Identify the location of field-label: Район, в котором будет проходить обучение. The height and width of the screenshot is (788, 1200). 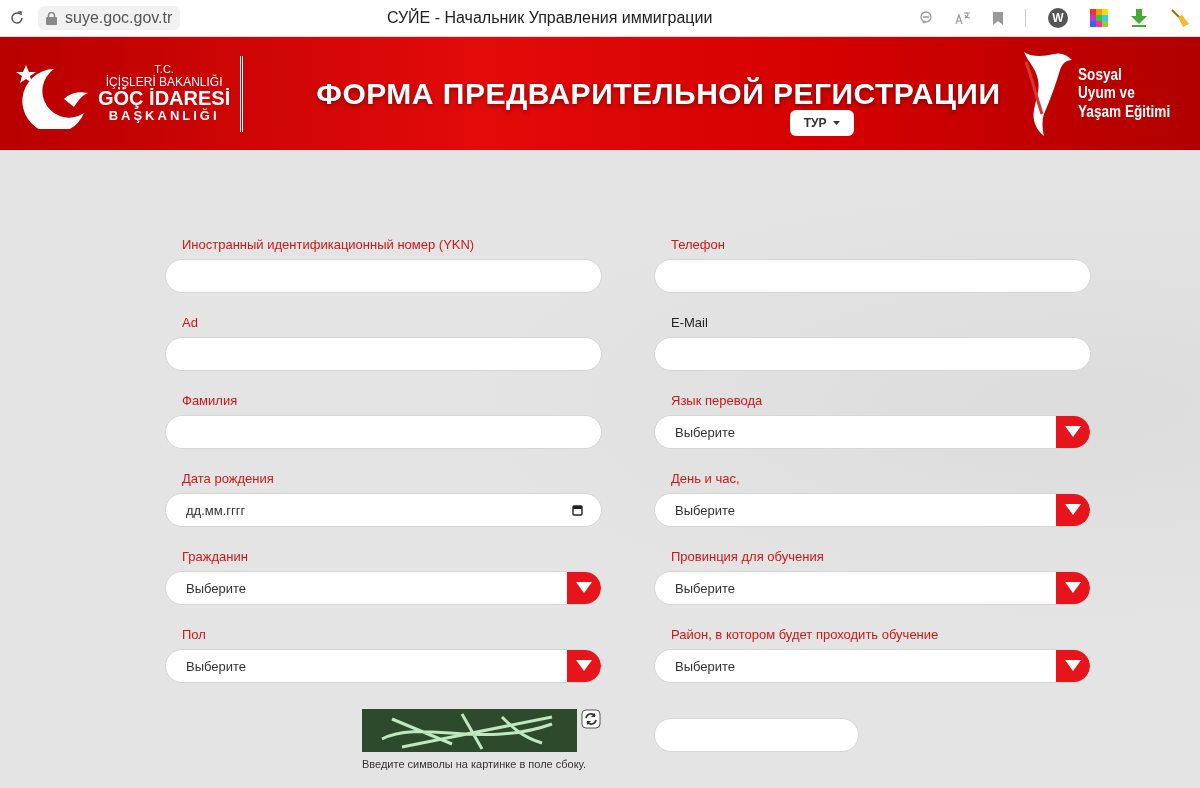
(805, 635).